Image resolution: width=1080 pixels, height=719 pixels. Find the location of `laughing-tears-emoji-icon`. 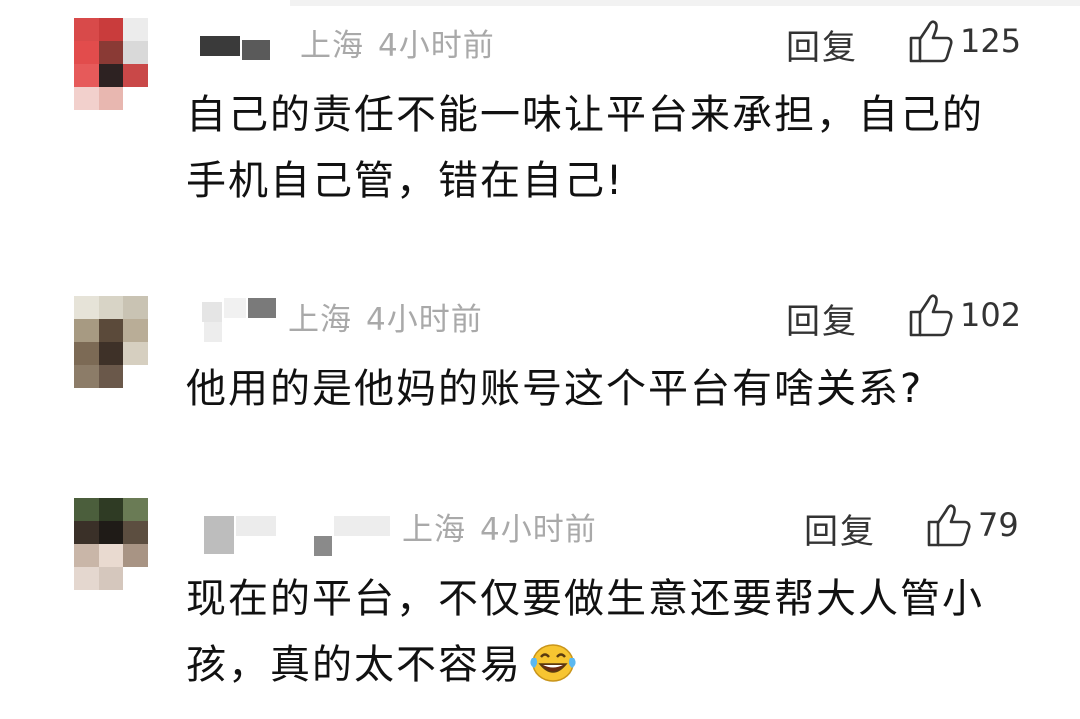

laughing-tears-emoji-icon is located at coordinates (553, 671).